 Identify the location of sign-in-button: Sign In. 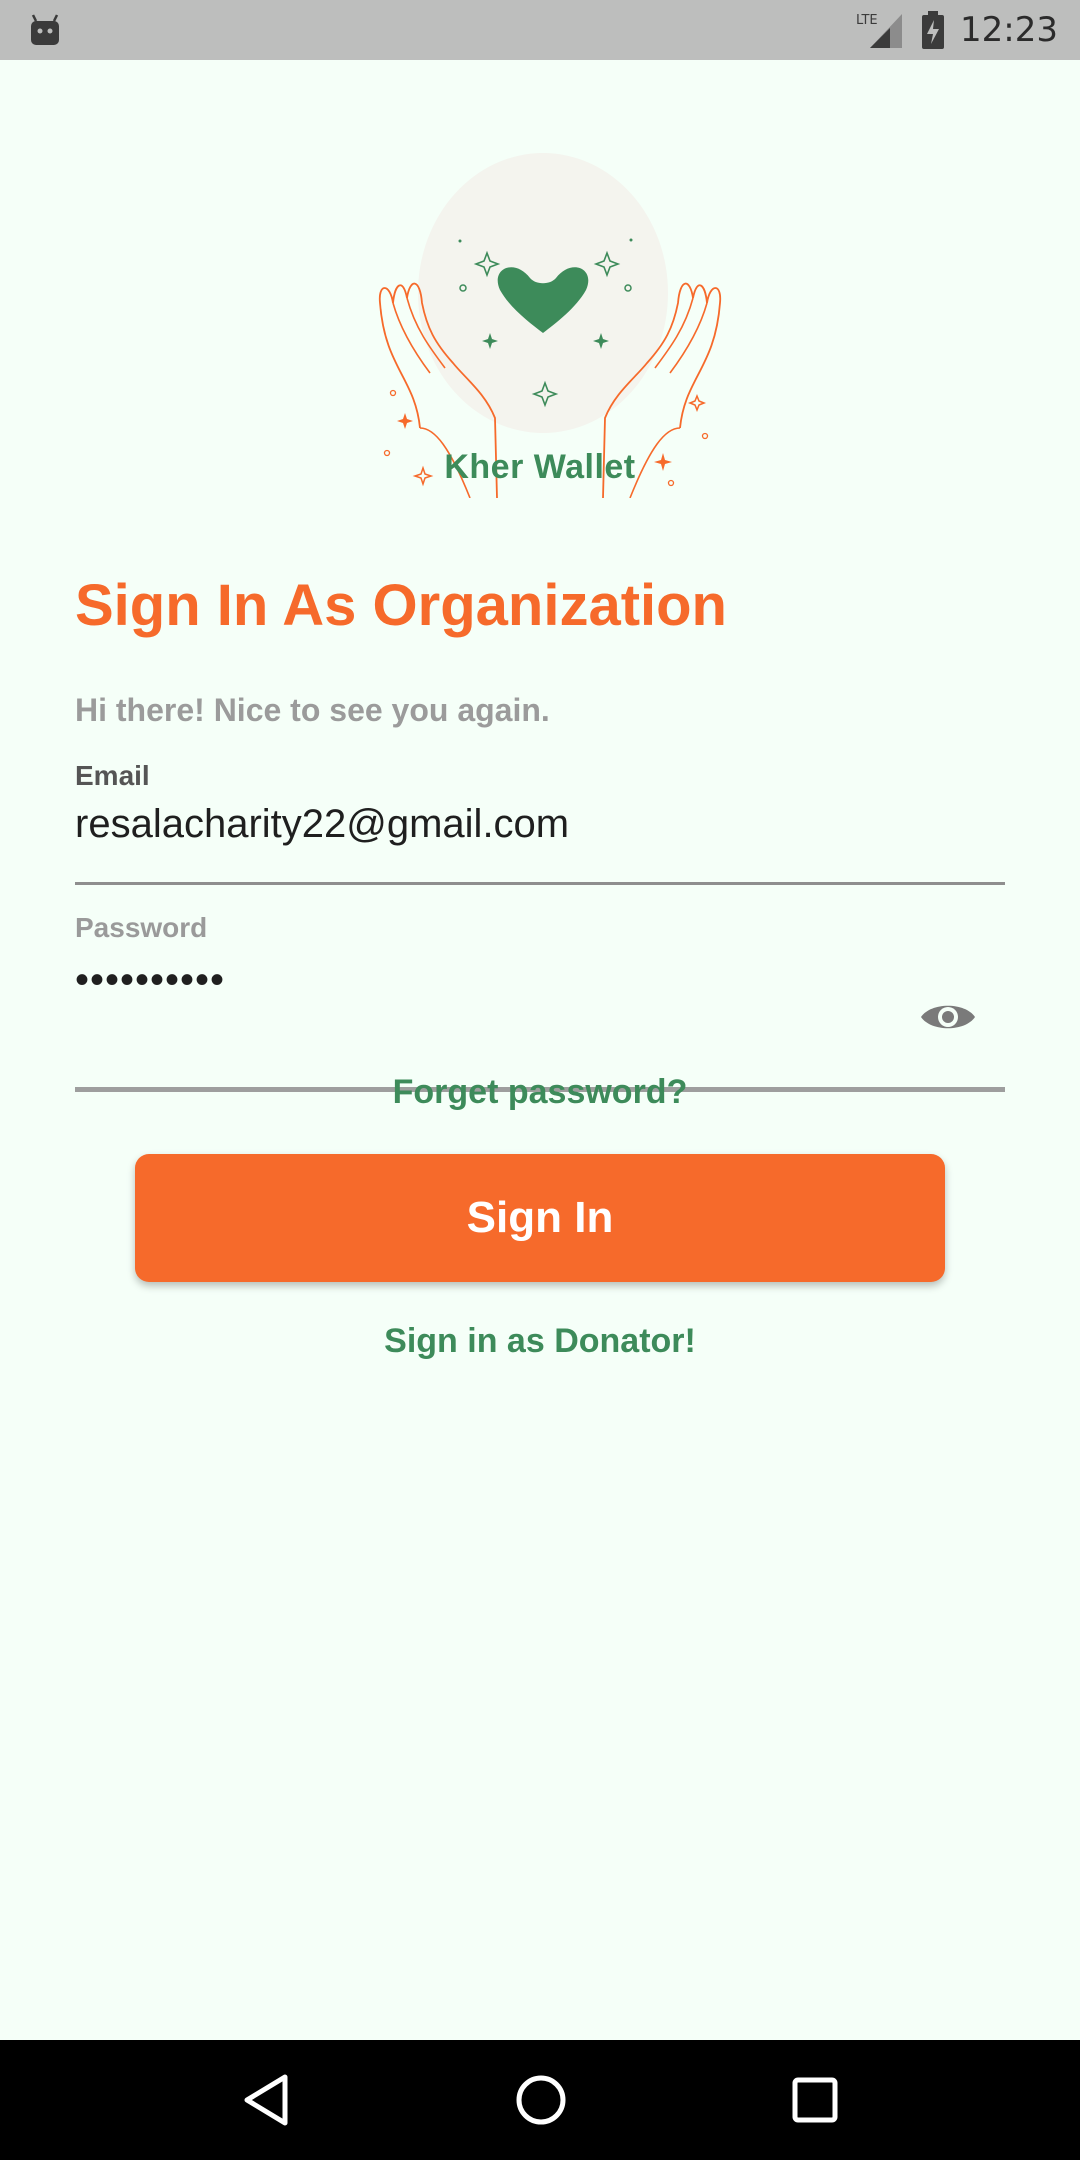
(540, 1218).